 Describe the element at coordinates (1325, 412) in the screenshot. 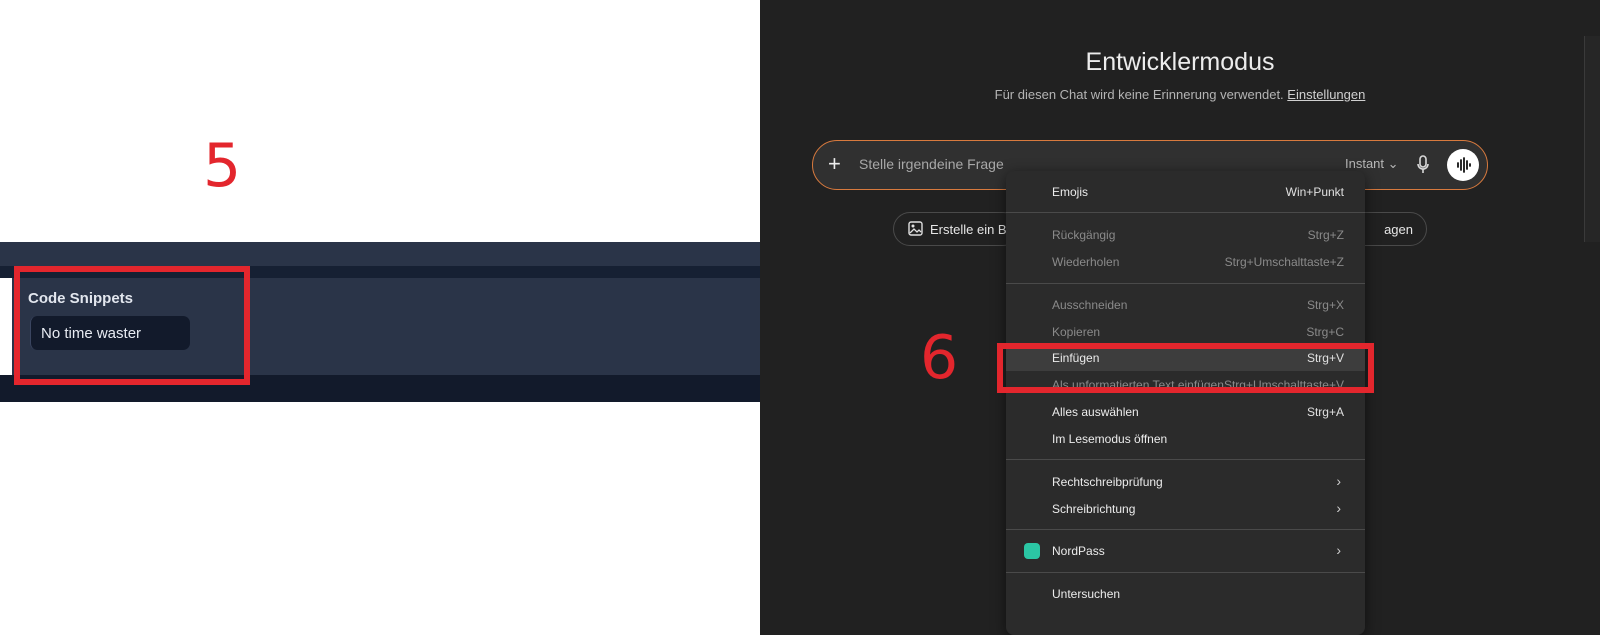

I see `menu-item-shortcut: Strg+A` at that location.